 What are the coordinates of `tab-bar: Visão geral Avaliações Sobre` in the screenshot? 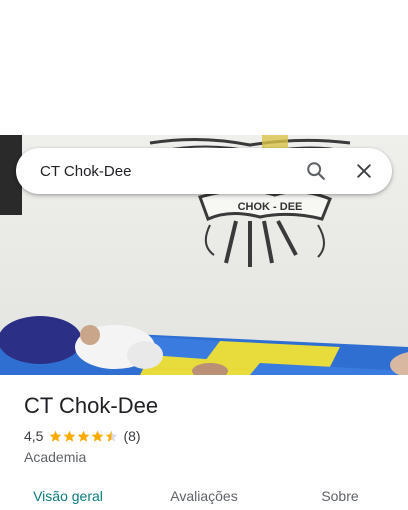 It's located at (204, 493).